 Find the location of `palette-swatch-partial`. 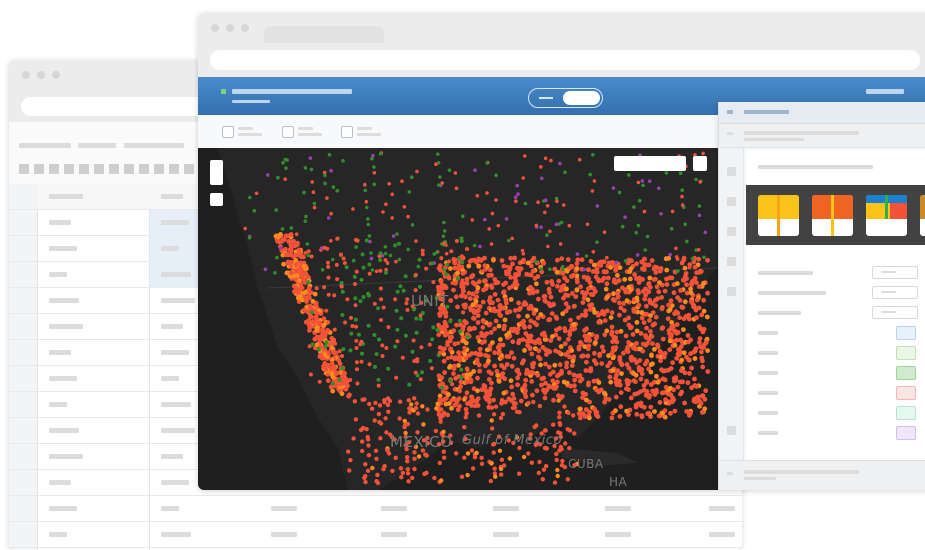

palette-swatch-partial is located at coordinates (922, 215).